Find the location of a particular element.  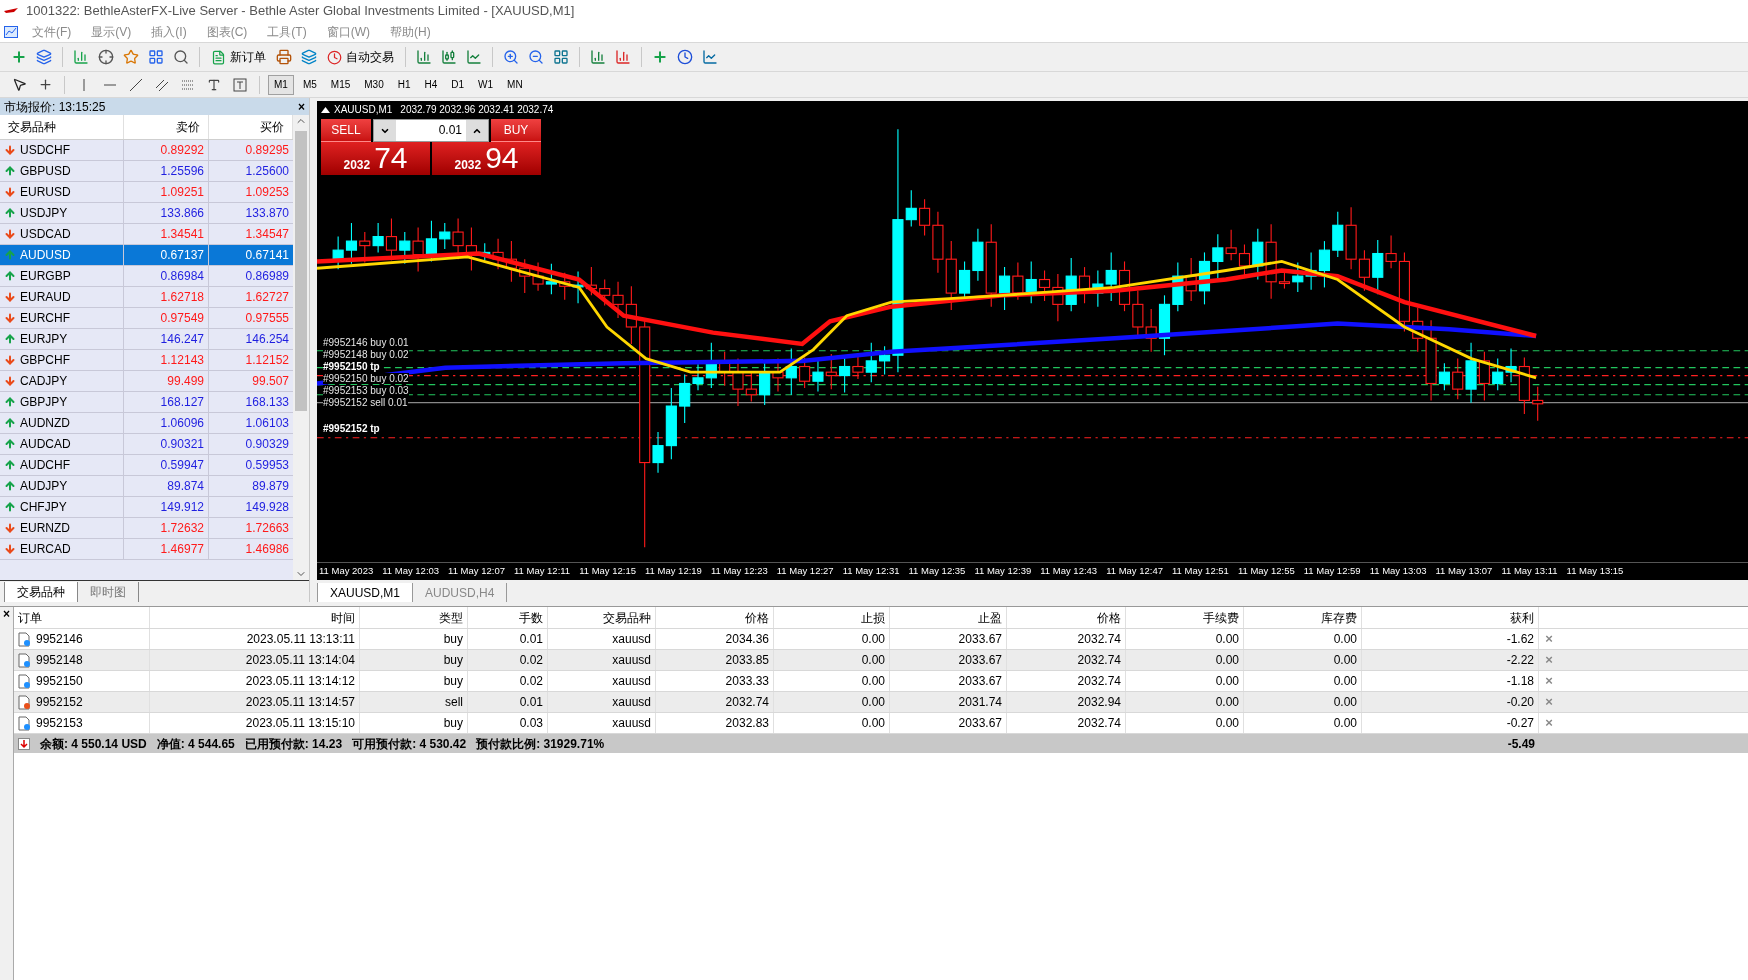

time-axis-label: 11 May 12:19 is located at coordinates (673, 571).